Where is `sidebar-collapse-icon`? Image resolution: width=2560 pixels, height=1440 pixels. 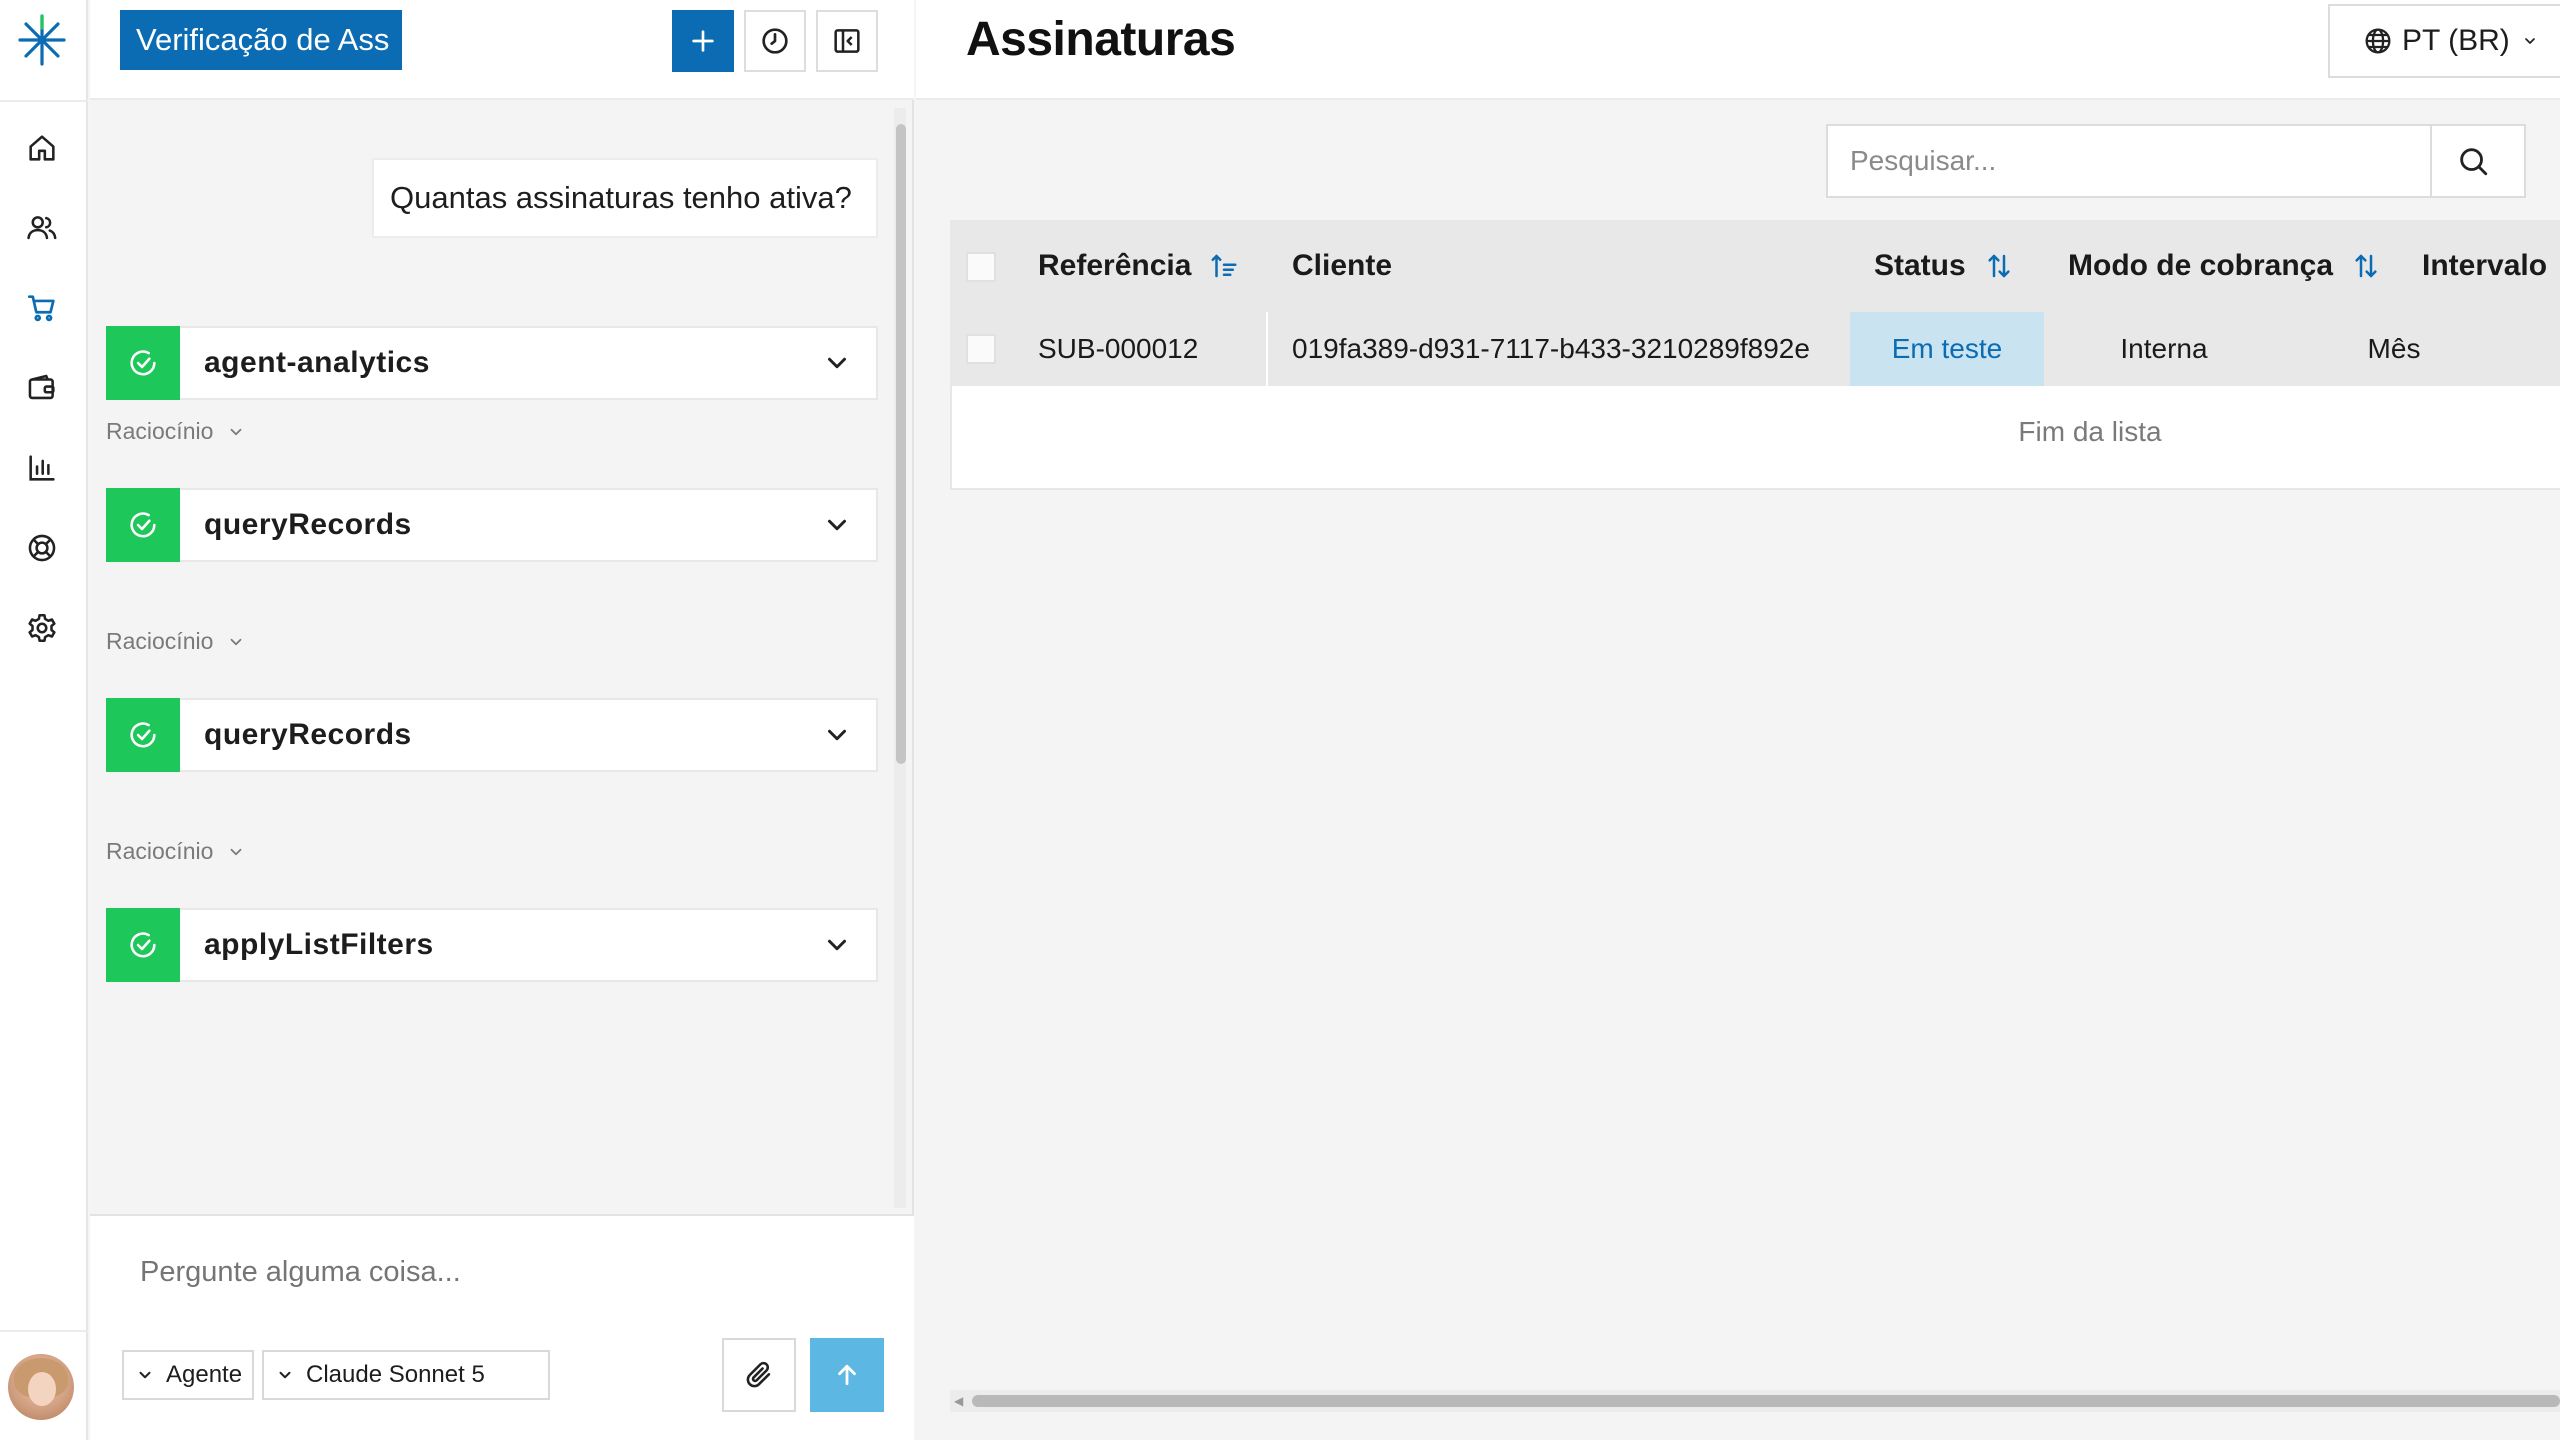
sidebar-collapse-icon is located at coordinates (847, 41).